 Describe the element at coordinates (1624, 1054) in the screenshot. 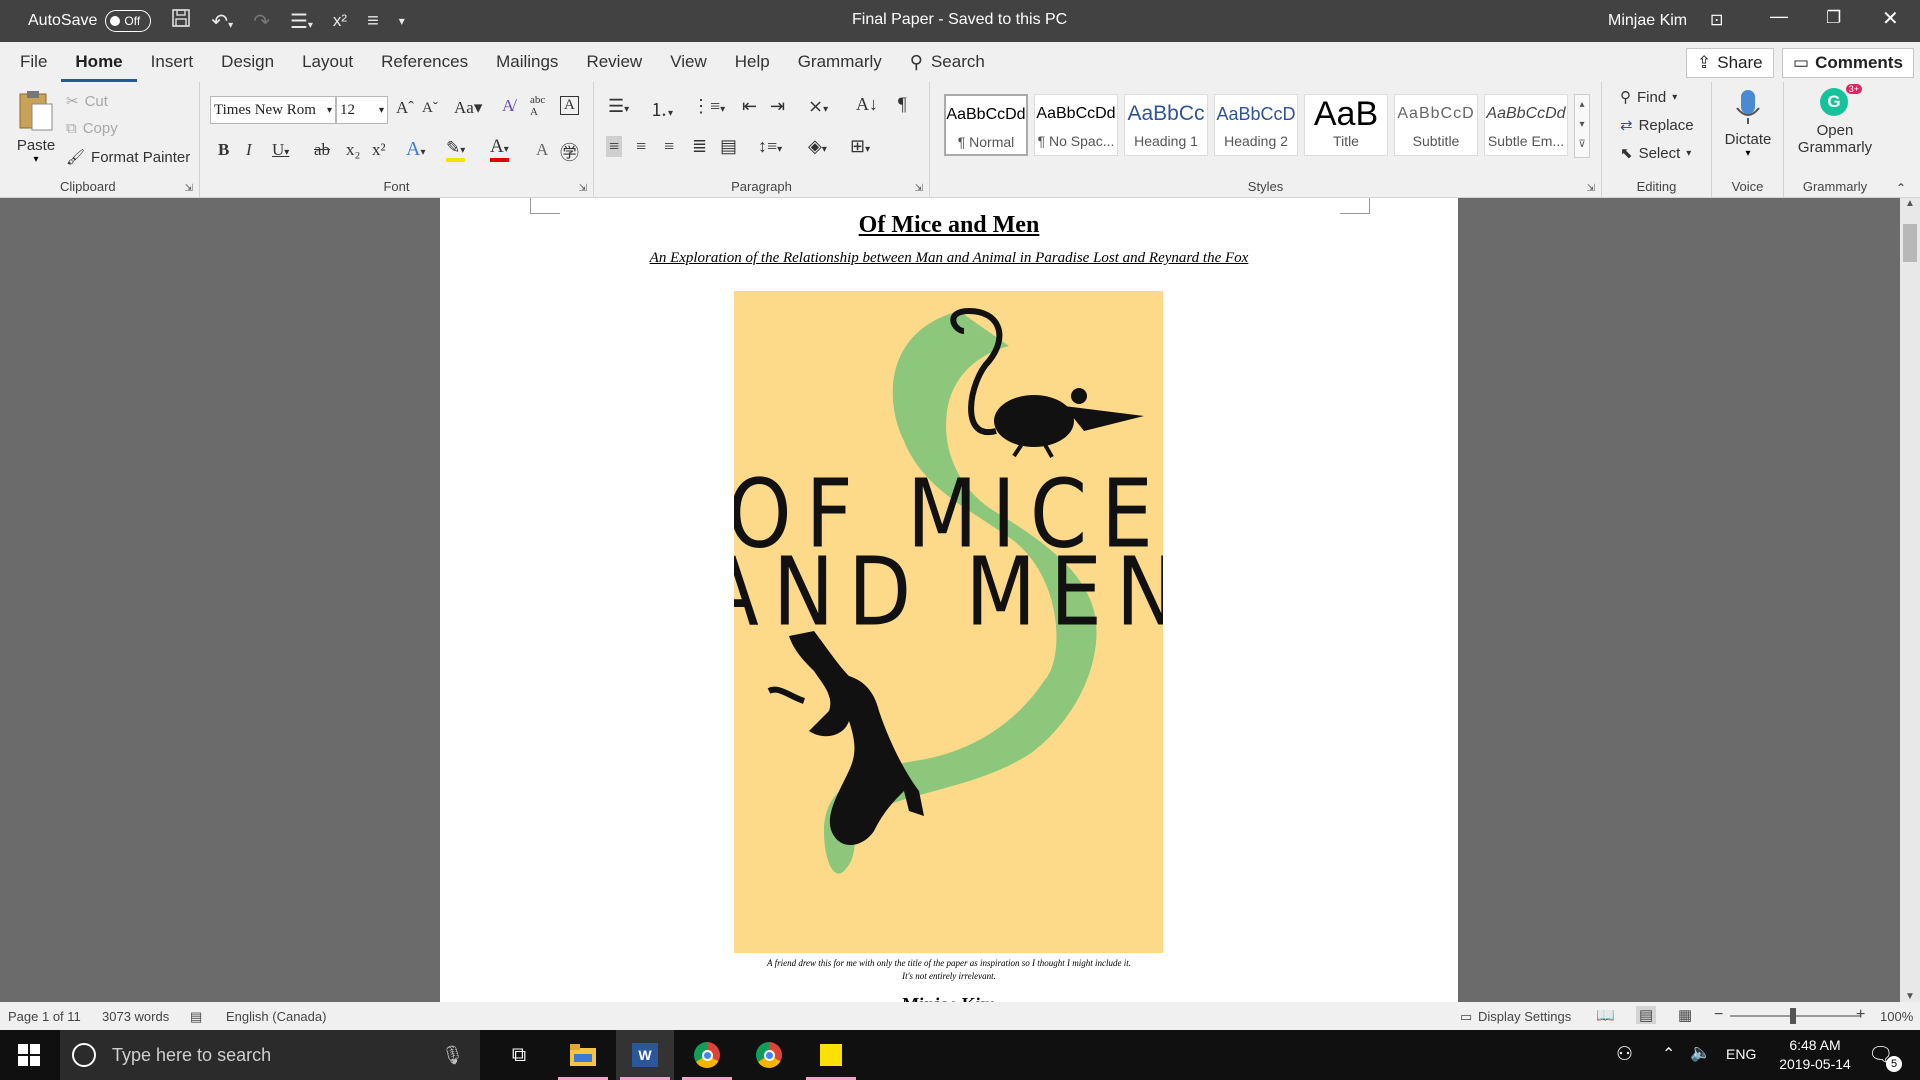

I see `people-icon: ⚇` at that location.